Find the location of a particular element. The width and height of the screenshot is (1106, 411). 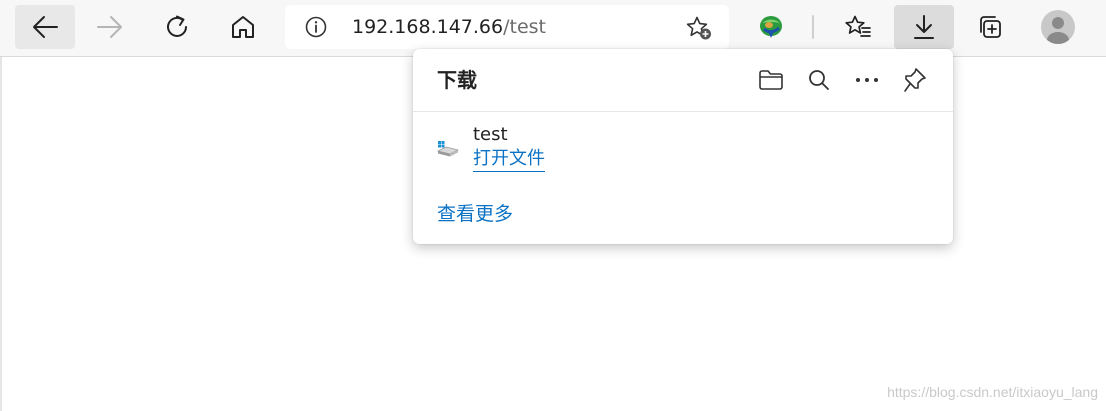

see-more-link: 查看更多 is located at coordinates (475, 214).